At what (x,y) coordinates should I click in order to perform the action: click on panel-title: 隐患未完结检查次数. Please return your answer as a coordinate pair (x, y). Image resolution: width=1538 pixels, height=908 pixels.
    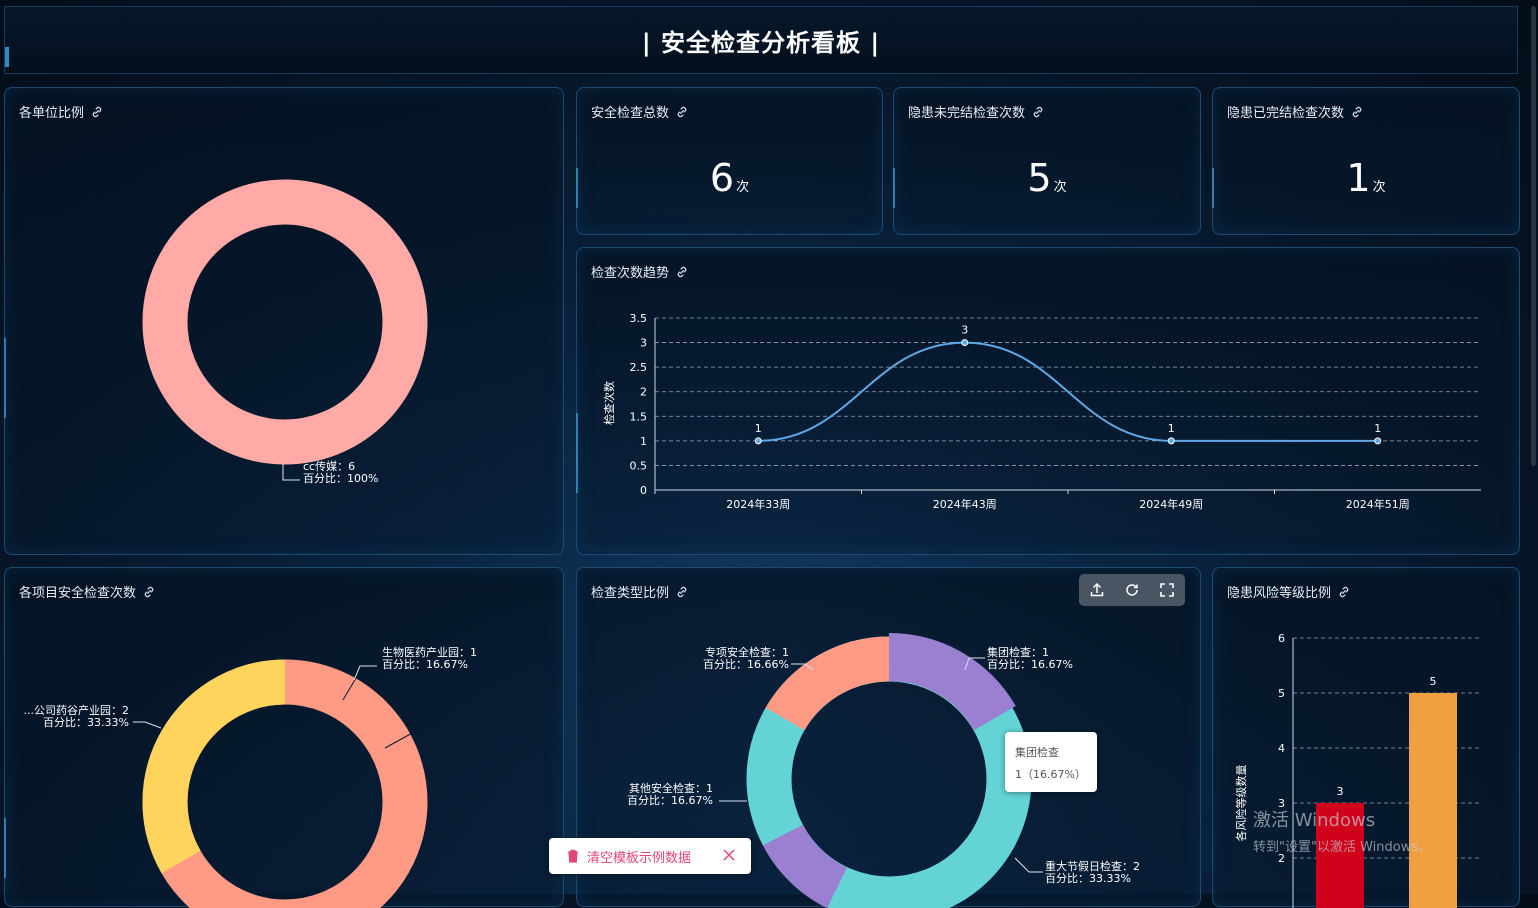
    Looking at the image, I should click on (976, 111).